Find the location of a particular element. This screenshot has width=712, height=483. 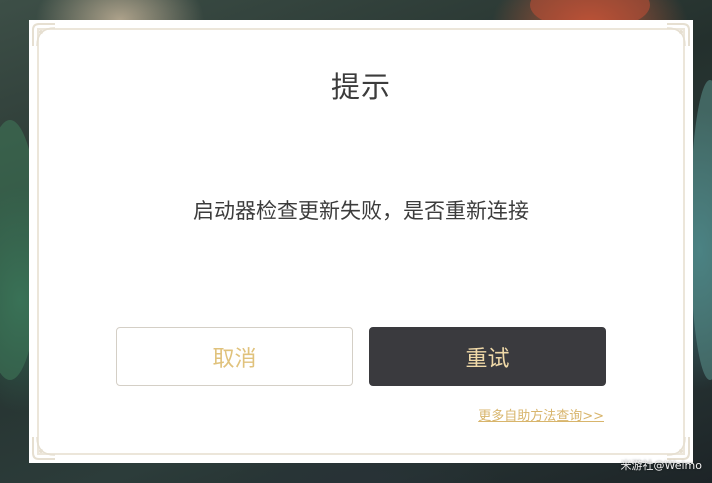

retry-button: 重试 is located at coordinates (487, 356).